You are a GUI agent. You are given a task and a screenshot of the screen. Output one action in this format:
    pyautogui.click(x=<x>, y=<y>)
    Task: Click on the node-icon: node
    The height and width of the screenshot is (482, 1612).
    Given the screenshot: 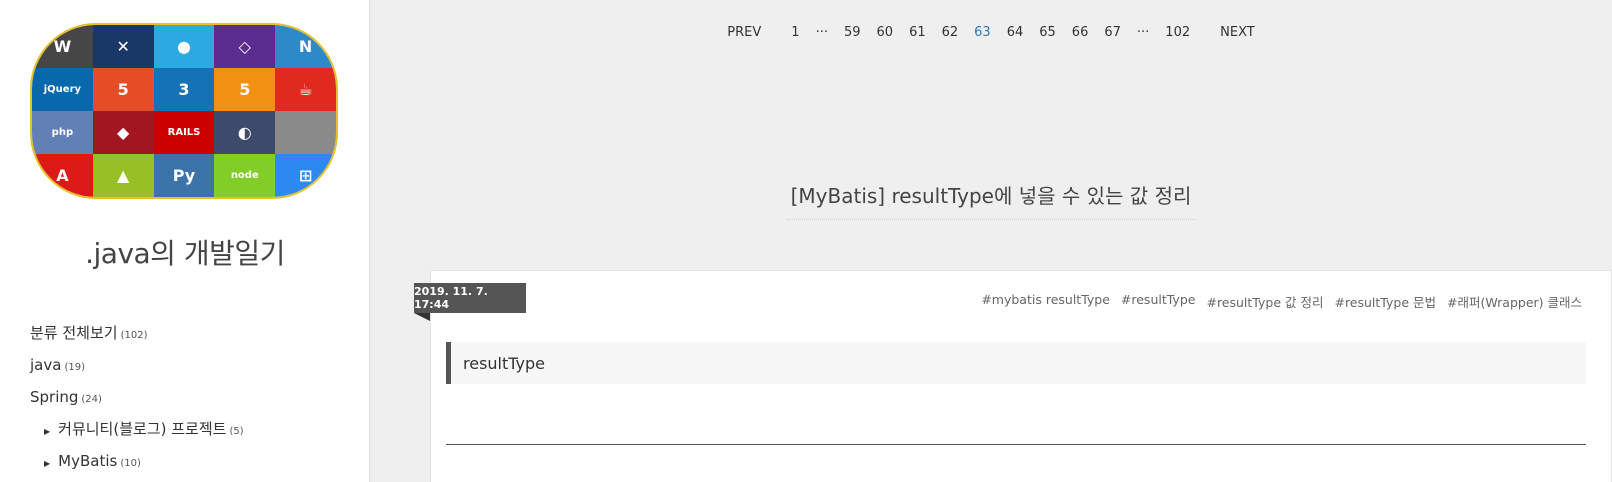 What is the action you would take?
    pyautogui.click(x=245, y=175)
    